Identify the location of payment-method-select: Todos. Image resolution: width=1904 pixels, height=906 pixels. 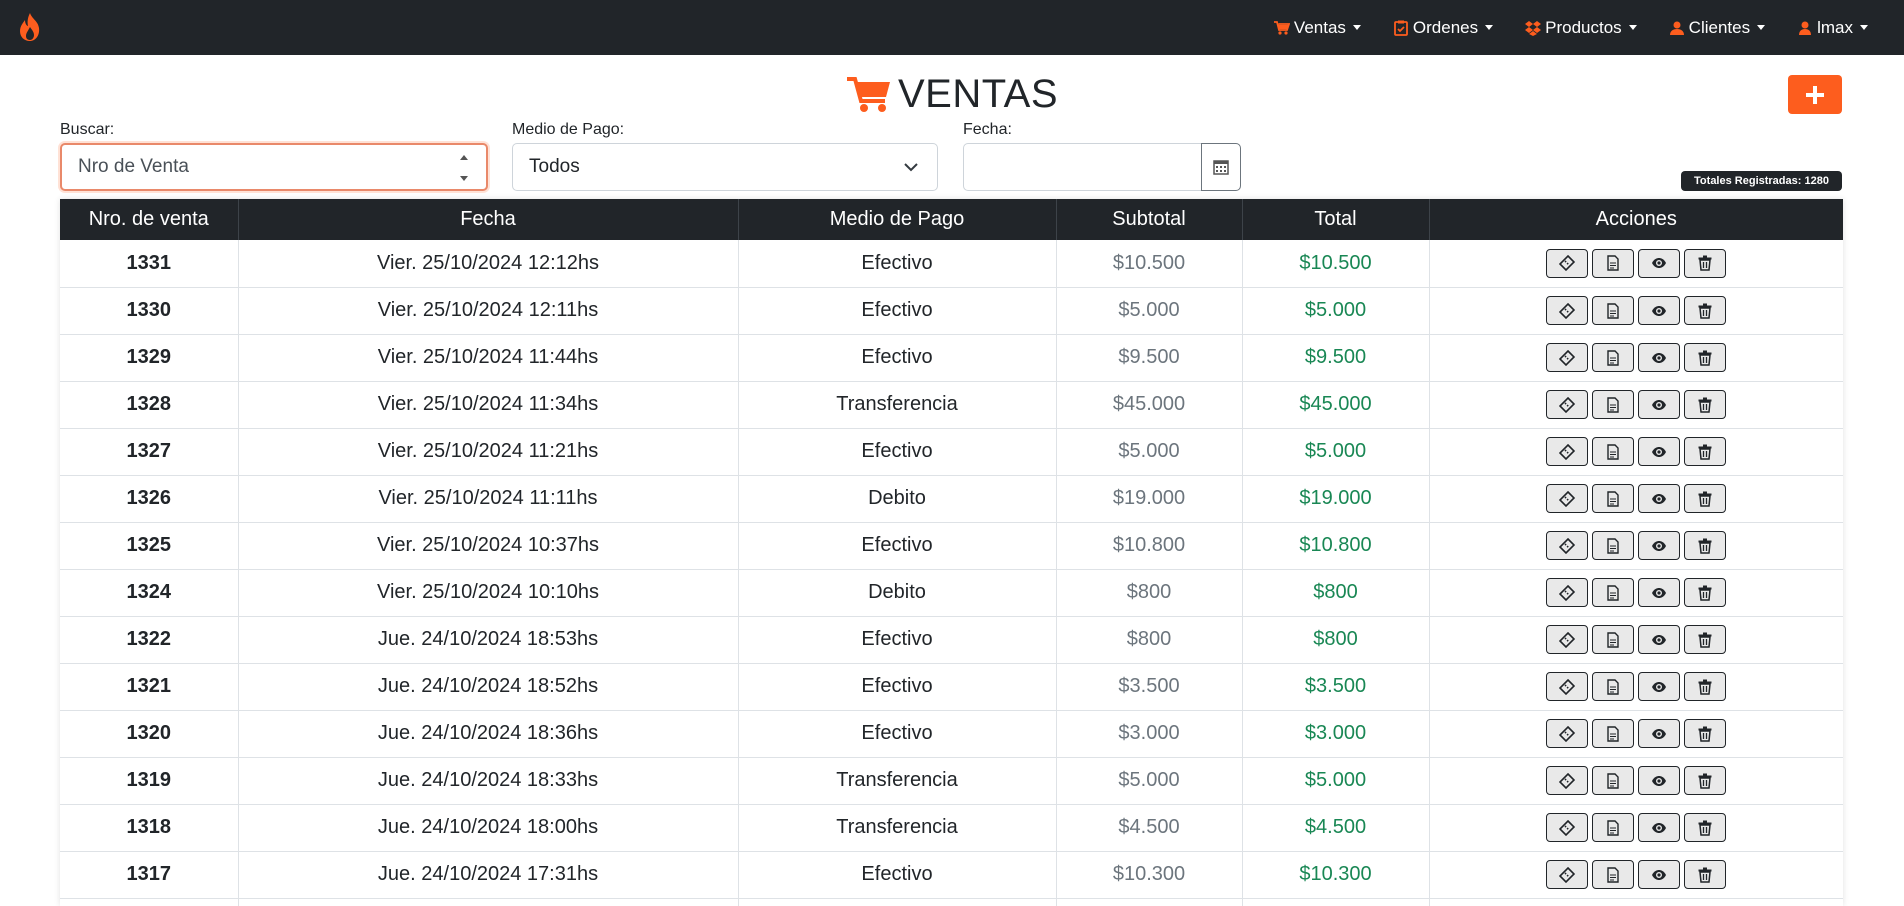
(725, 167).